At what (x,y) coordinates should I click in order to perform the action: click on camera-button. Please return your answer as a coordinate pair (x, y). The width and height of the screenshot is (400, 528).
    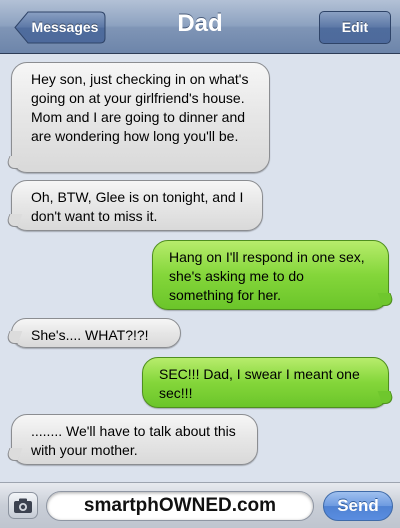
    Looking at the image, I should click on (23, 505).